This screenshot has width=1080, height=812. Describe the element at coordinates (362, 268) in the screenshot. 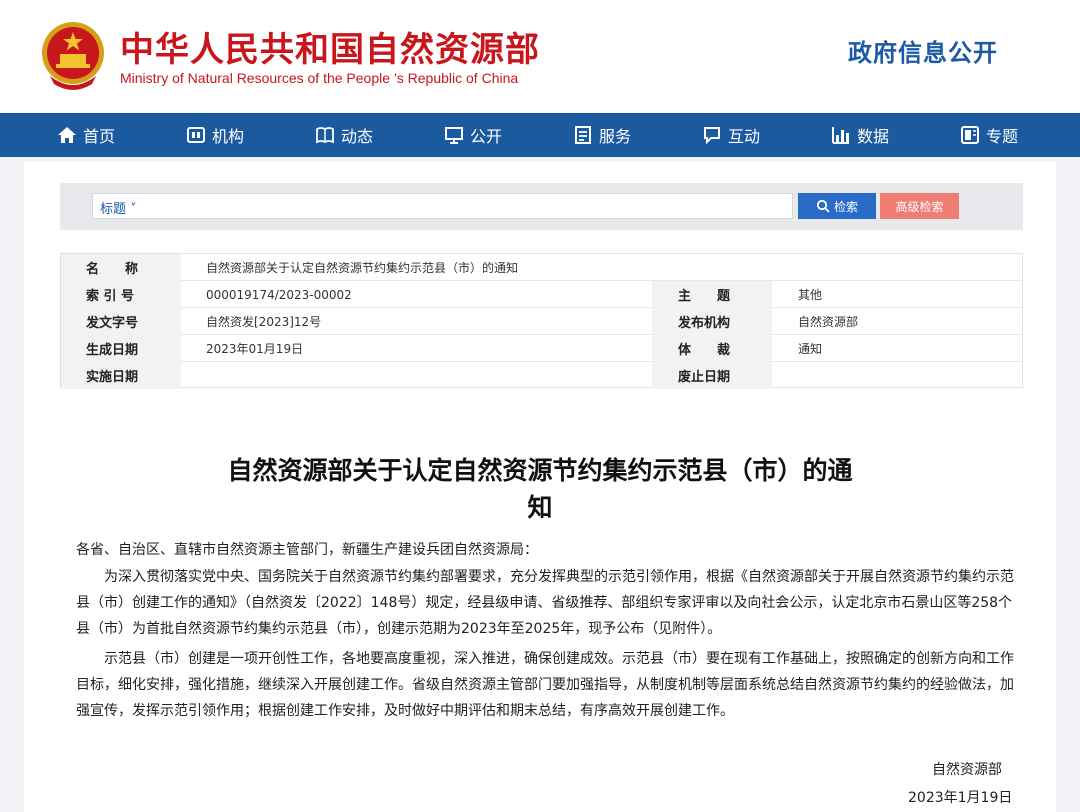

I see `meta-value-name: 自然资源部关于认定自然资源节约集约示范县（市）的通知` at that location.